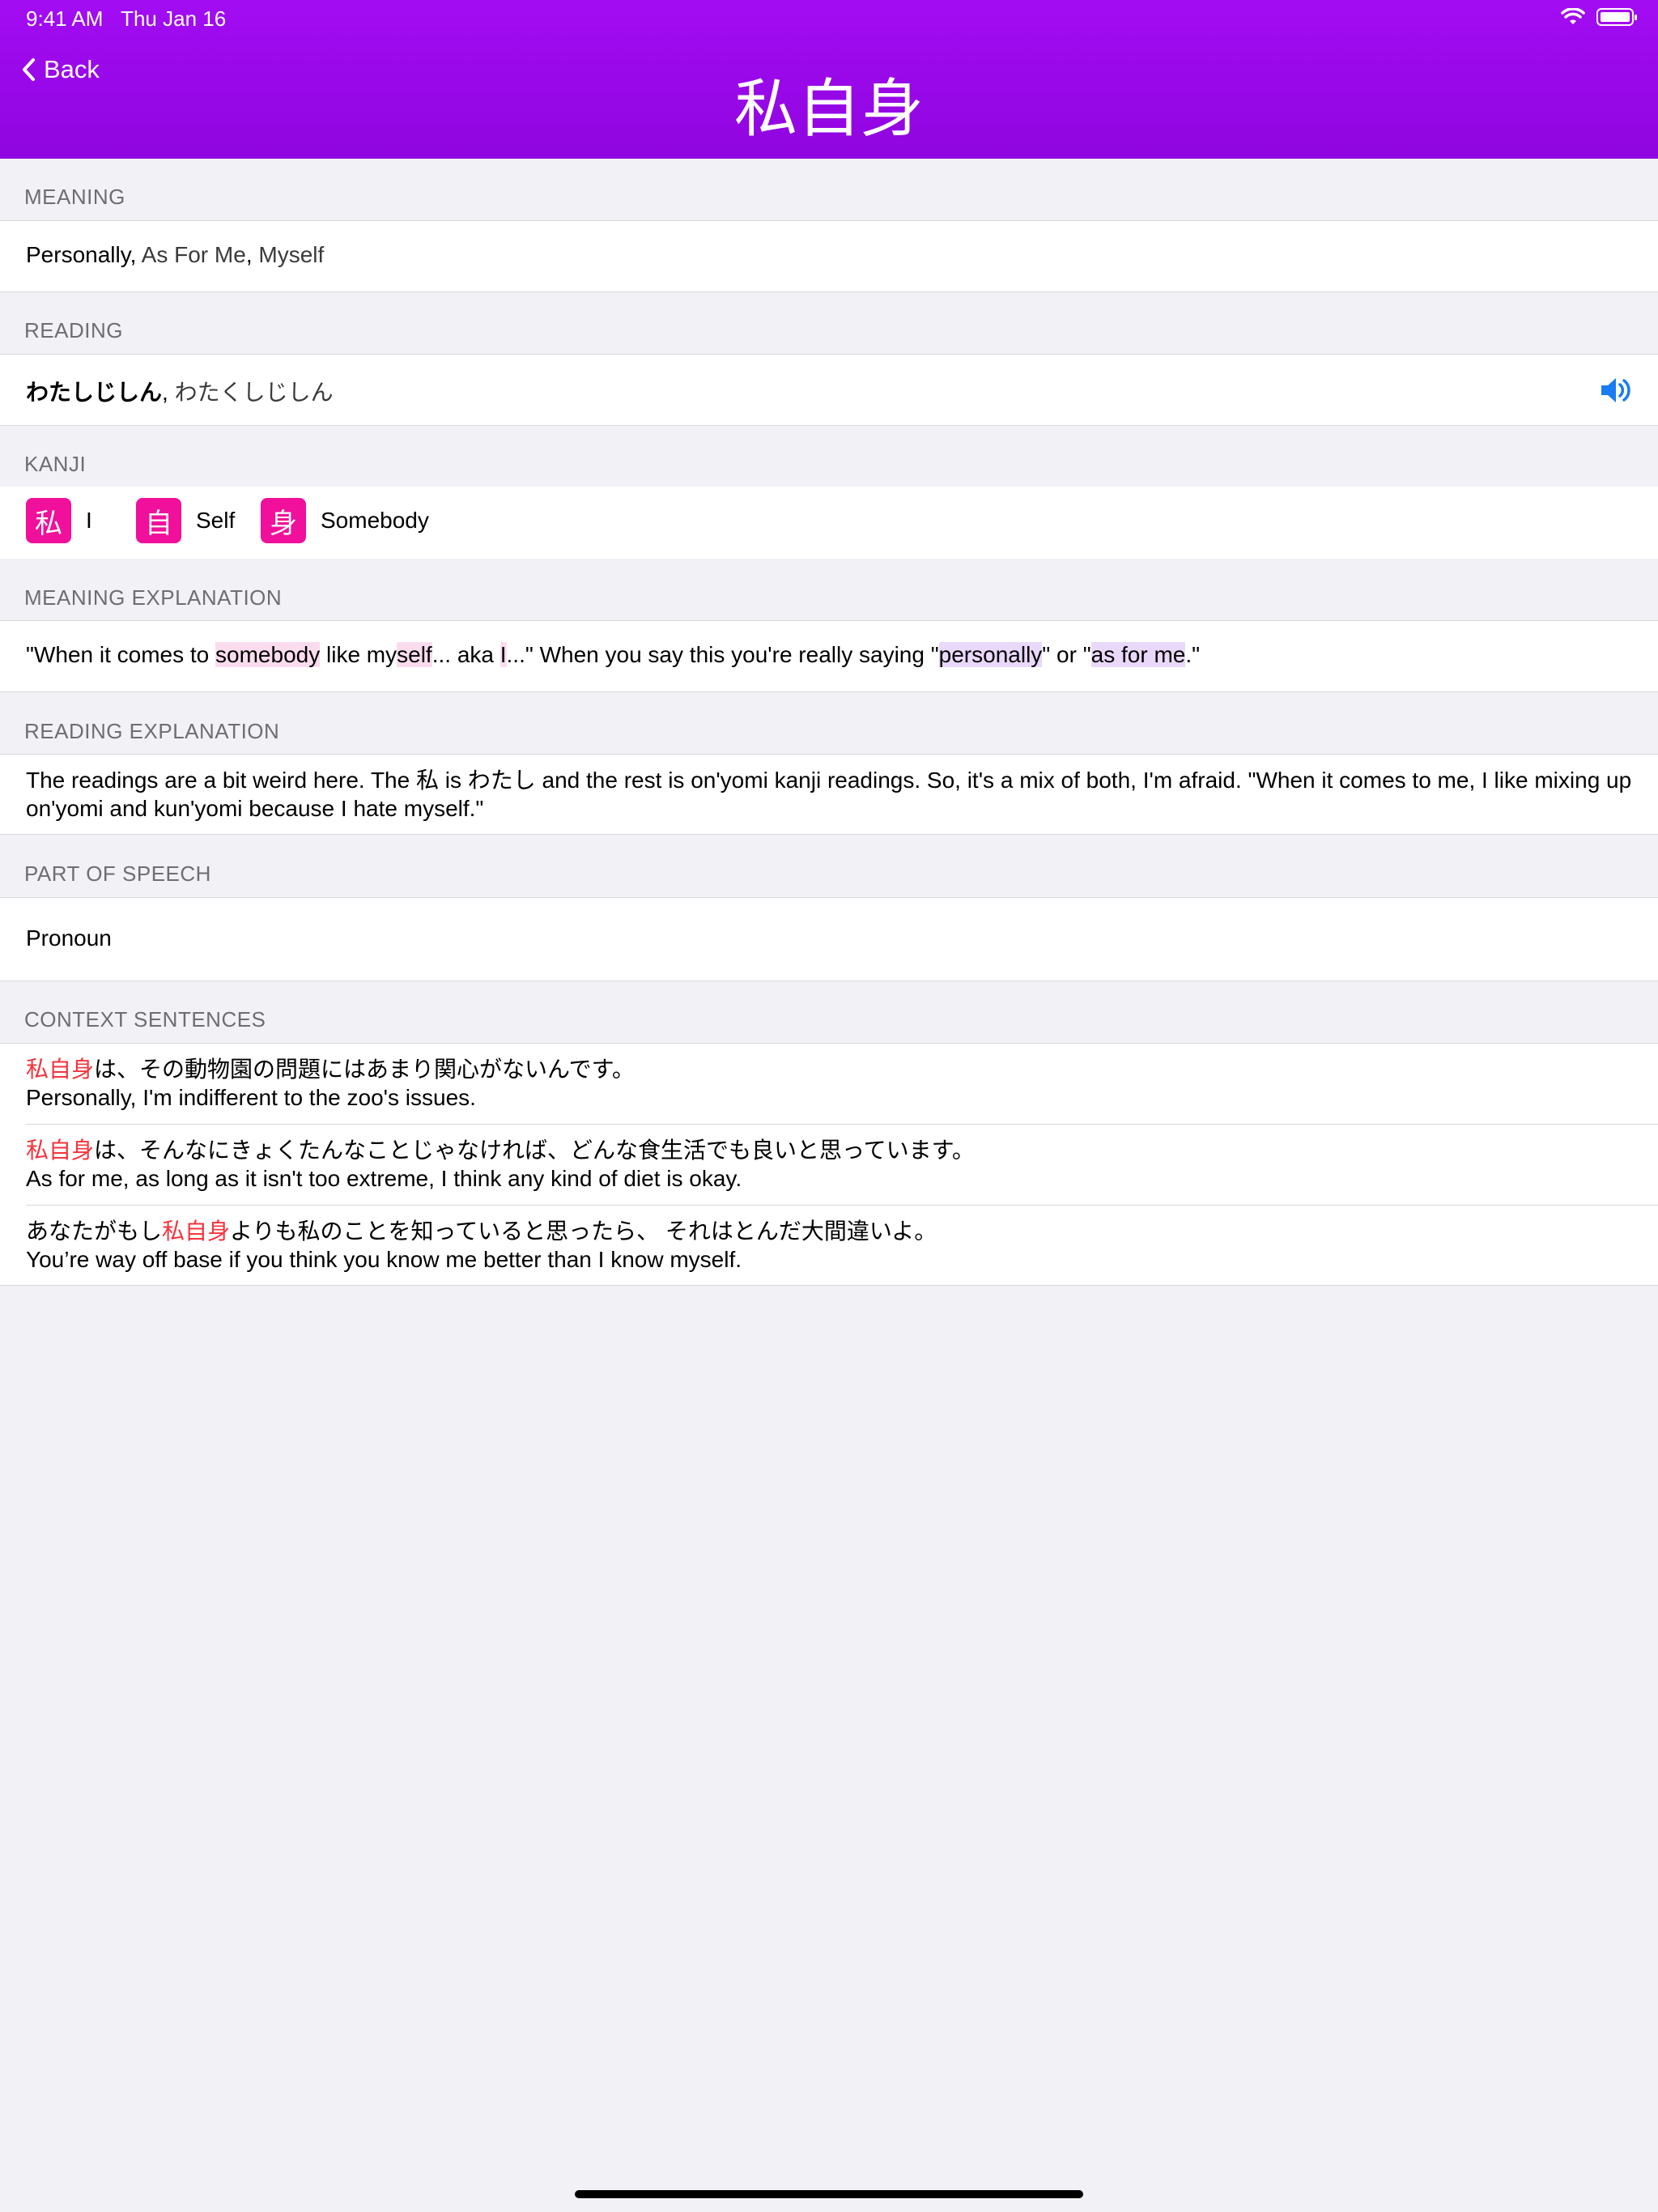 This screenshot has width=1658, height=2212. What do you see at coordinates (829, 390) in the screenshot?
I see `reading-row: わたしじしん, わたくしじしん` at bounding box center [829, 390].